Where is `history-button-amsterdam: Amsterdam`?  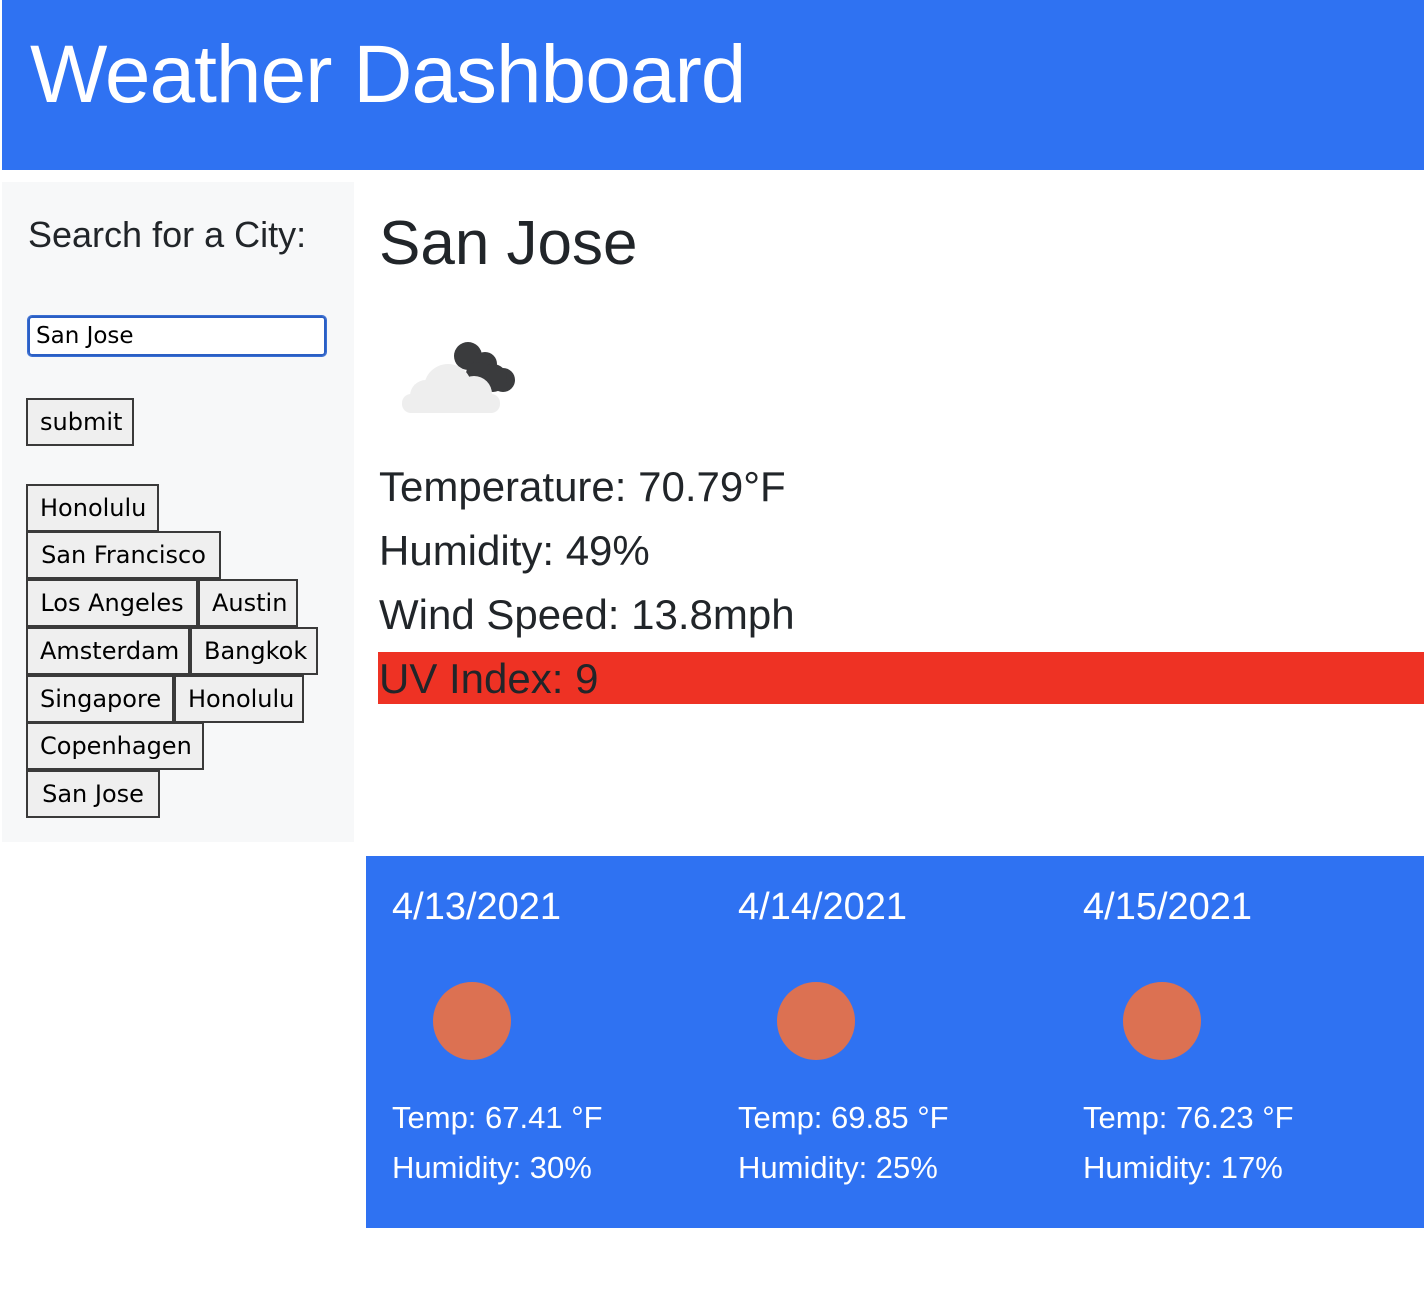
history-button-amsterdam: Amsterdam is located at coordinates (108, 651).